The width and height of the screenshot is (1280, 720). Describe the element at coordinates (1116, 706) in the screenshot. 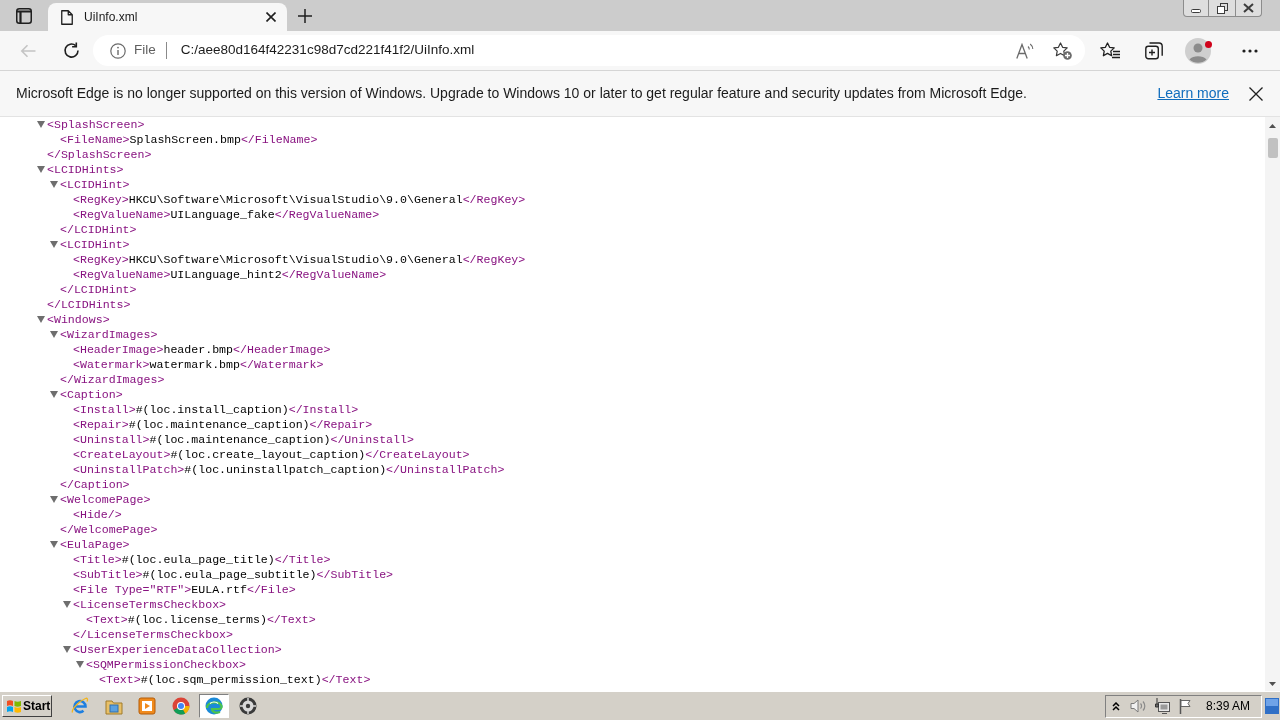

I see `chevron-up-icon` at that location.